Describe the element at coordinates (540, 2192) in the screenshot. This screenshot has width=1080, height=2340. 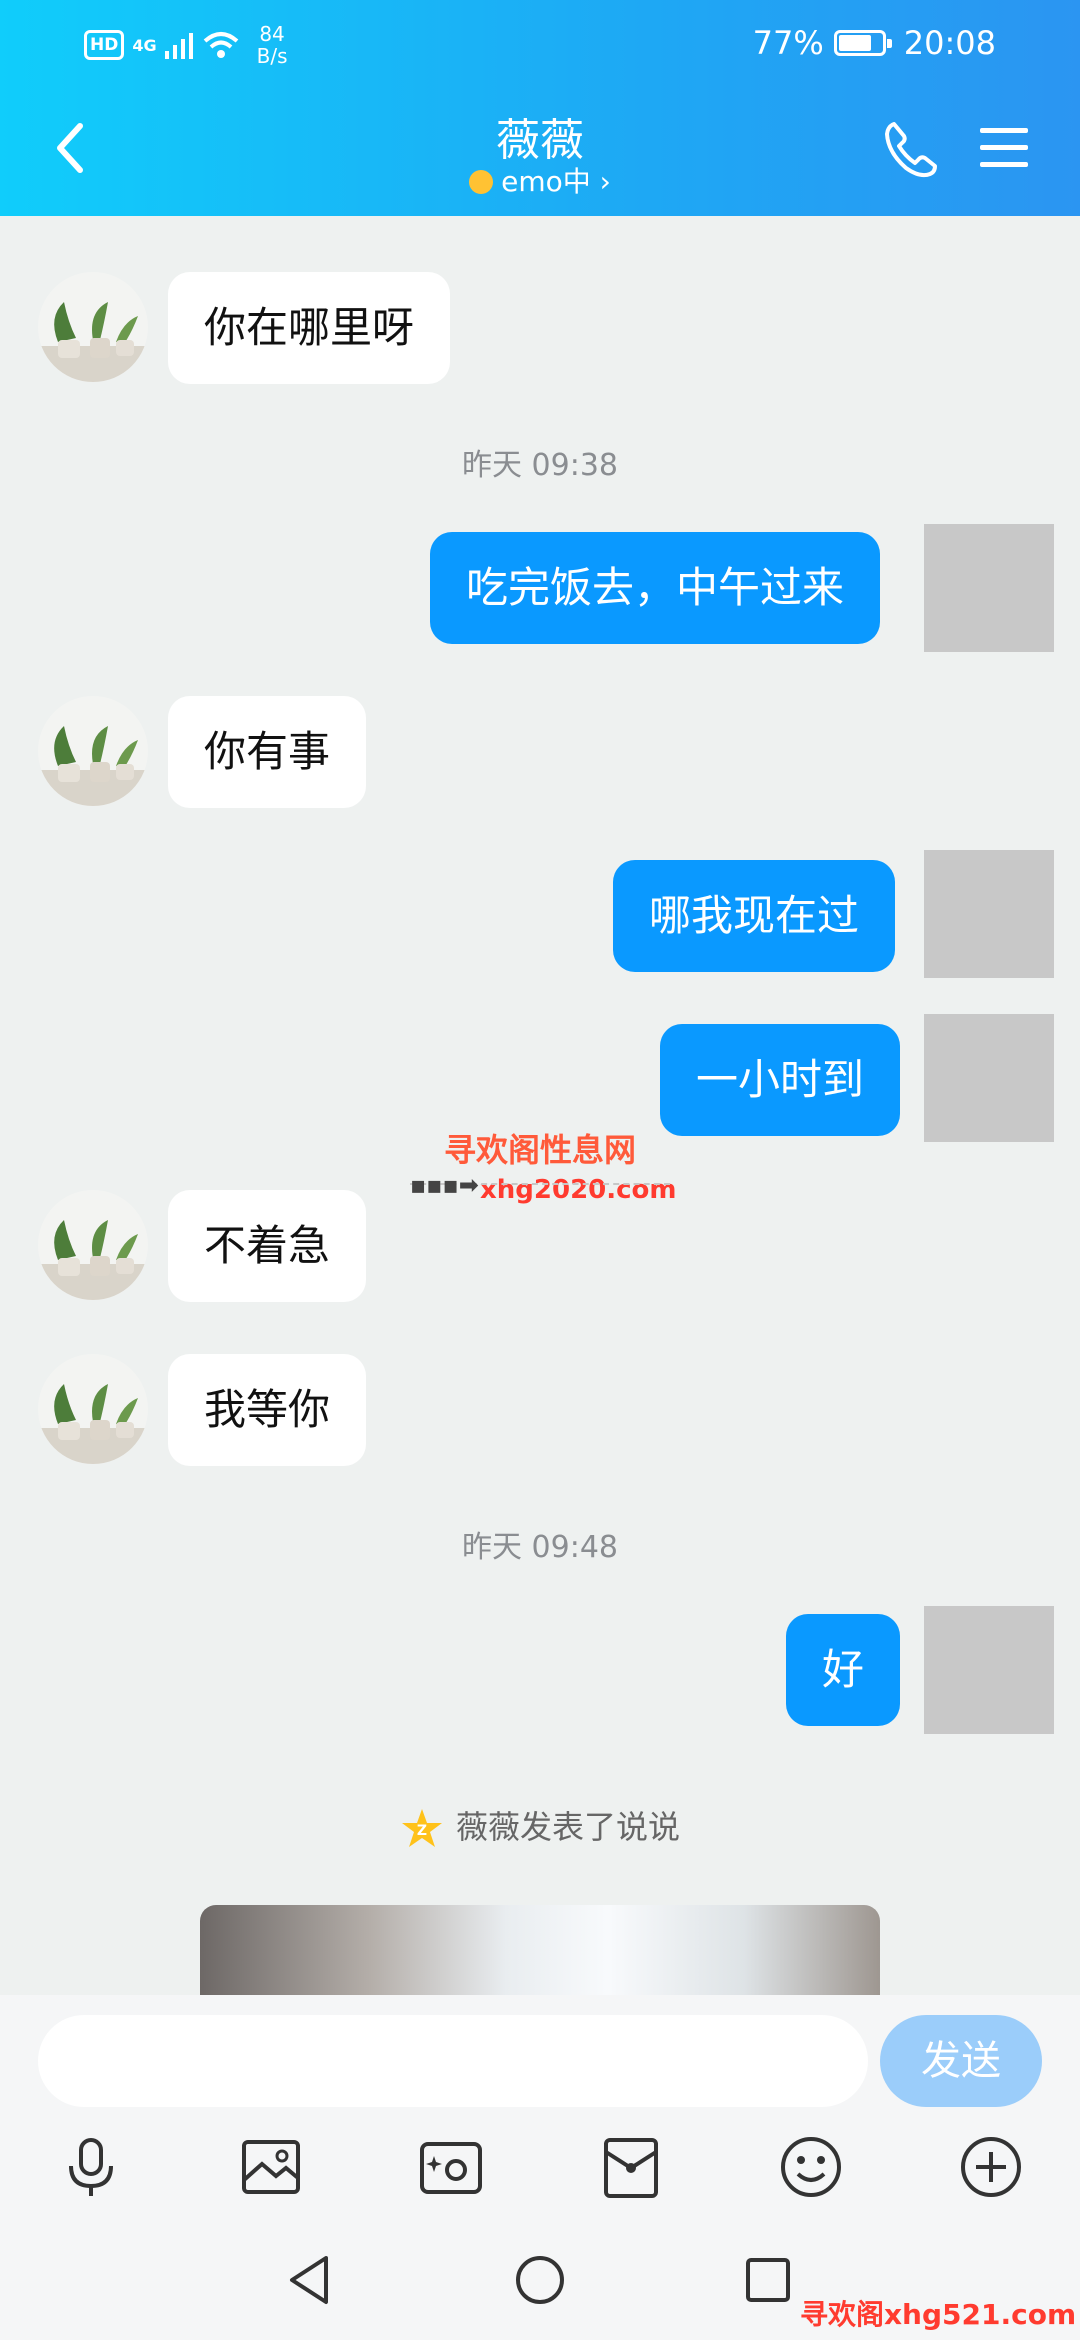
I see `chat-toolbar` at that location.